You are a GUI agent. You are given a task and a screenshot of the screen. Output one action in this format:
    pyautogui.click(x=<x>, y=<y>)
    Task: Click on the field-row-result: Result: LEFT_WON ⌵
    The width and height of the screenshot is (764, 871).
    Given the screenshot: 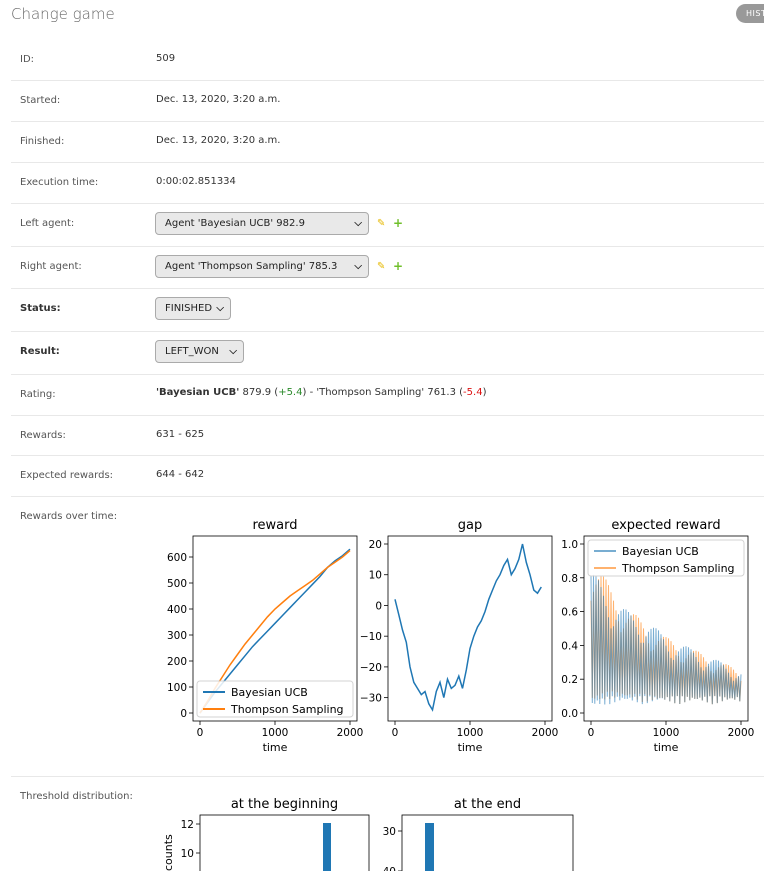 What is the action you would take?
    pyautogui.click(x=387, y=353)
    